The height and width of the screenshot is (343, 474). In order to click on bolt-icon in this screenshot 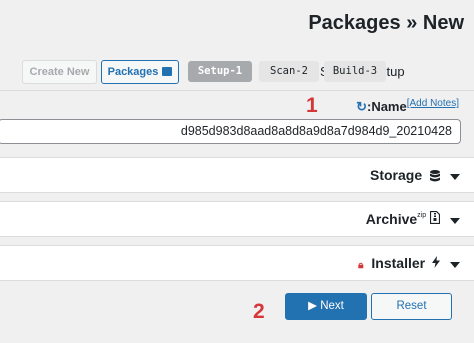, I will do `click(434, 263)`.